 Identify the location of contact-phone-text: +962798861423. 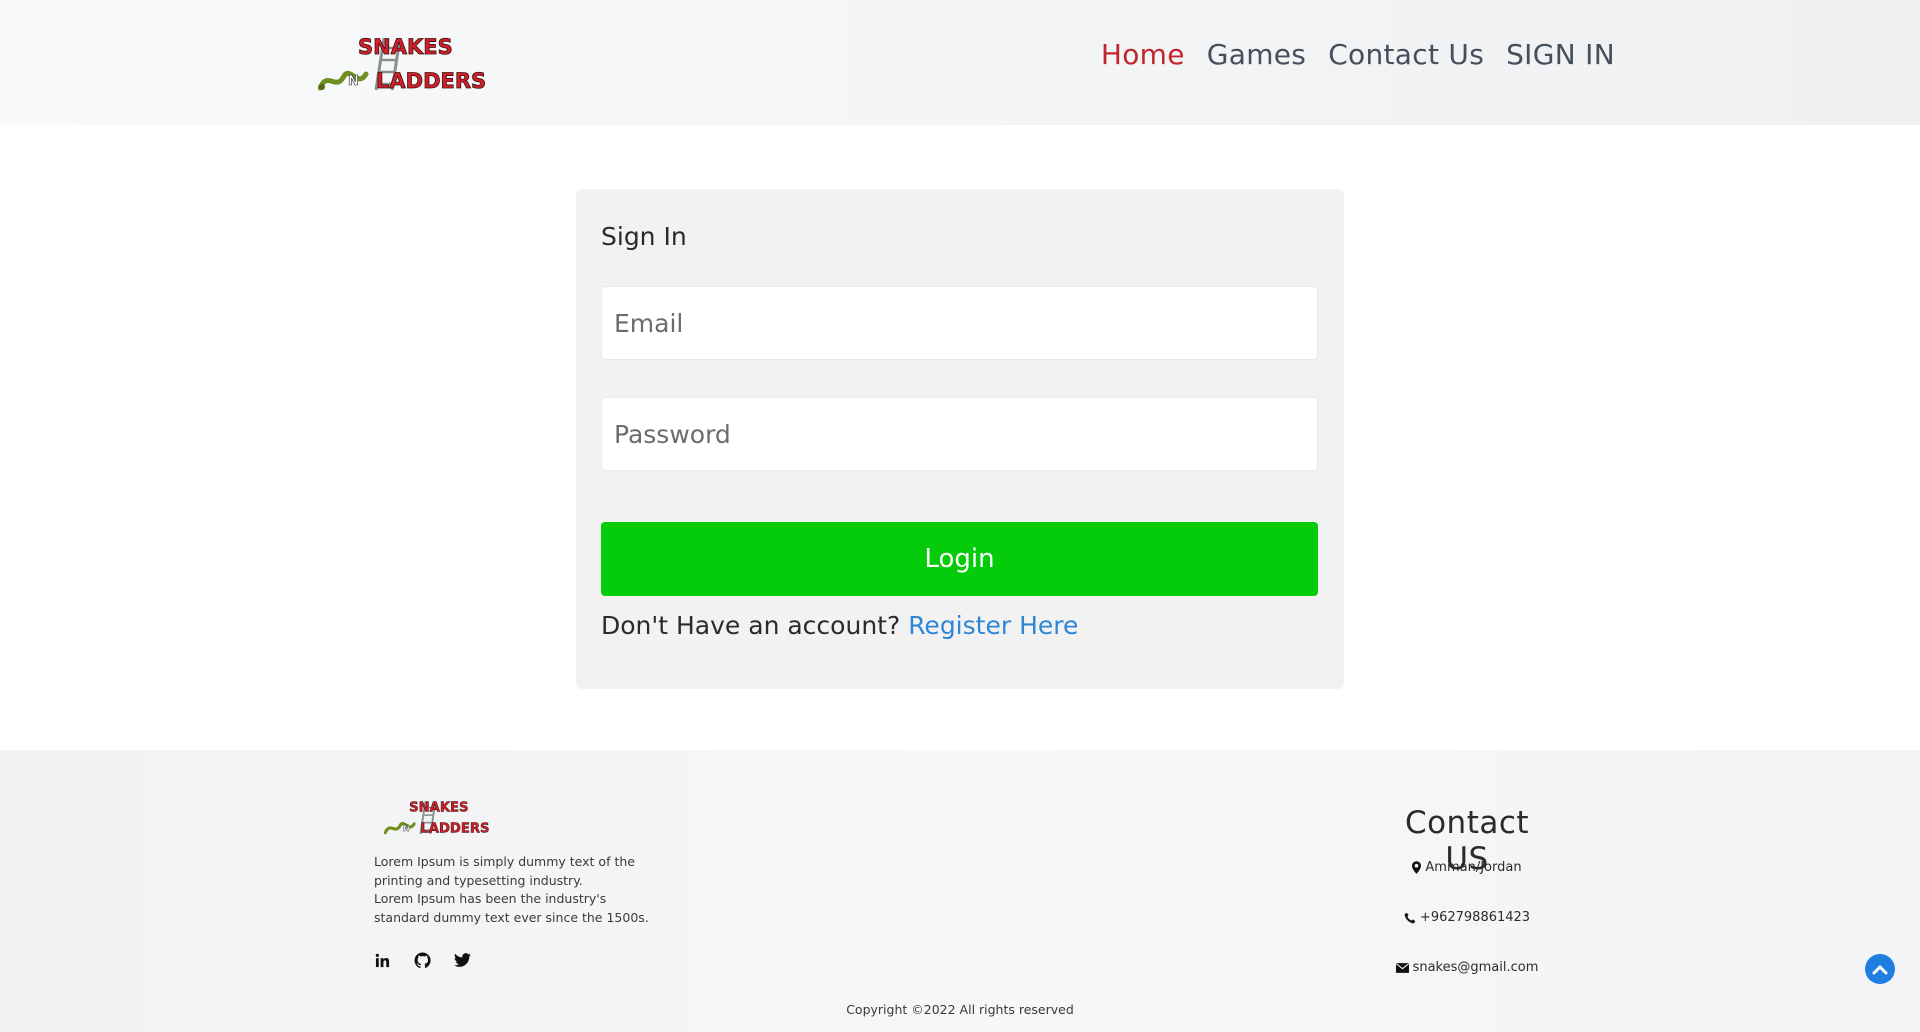
(1475, 917).